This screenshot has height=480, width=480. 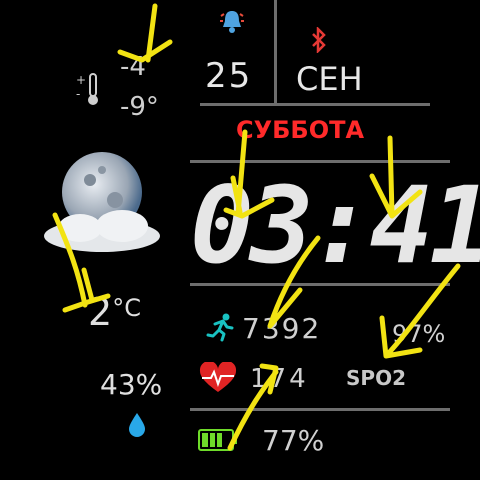 What do you see at coordinates (419, 334) in the screenshot?
I see `spo2-value: 97%` at bounding box center [419, 334].